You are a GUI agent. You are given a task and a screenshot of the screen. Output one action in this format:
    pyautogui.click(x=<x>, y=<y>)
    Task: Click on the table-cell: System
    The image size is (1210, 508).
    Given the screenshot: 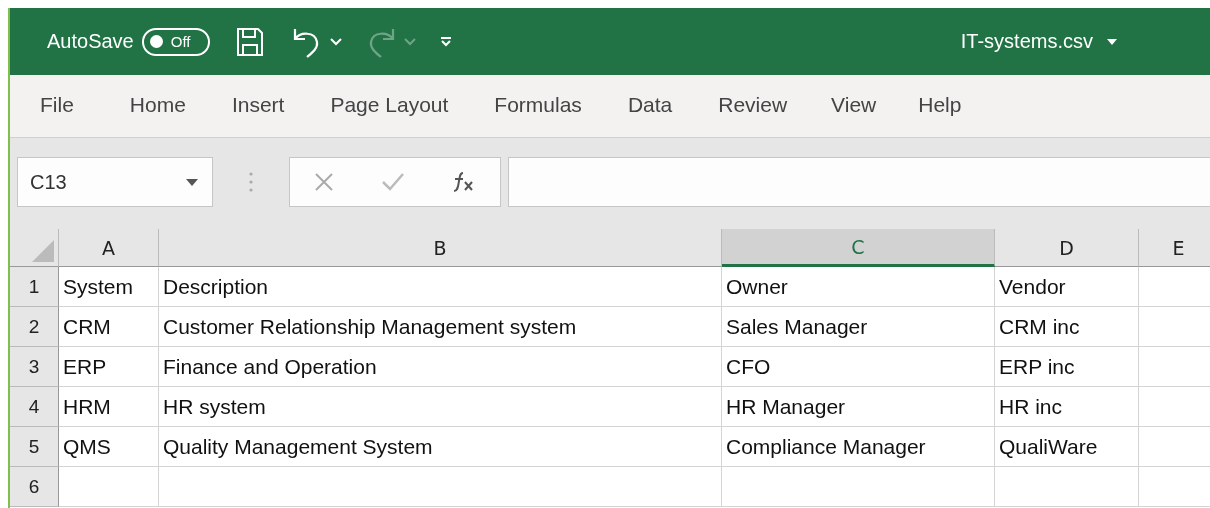 What is the action you would take?
    pyautogui.click(x=109, y=287)
    